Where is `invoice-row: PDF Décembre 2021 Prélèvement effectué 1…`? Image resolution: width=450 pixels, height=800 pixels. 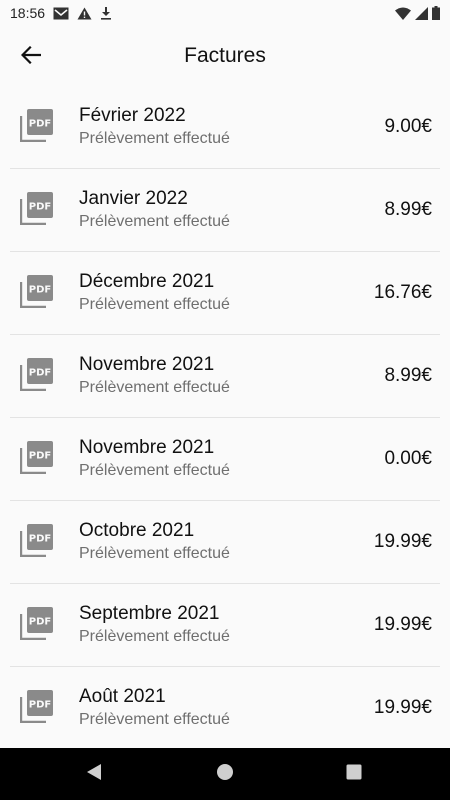 invoice-row: PDF Décembre 2021 Prélèvement effectué 1… is located at coordinates (225, 293).